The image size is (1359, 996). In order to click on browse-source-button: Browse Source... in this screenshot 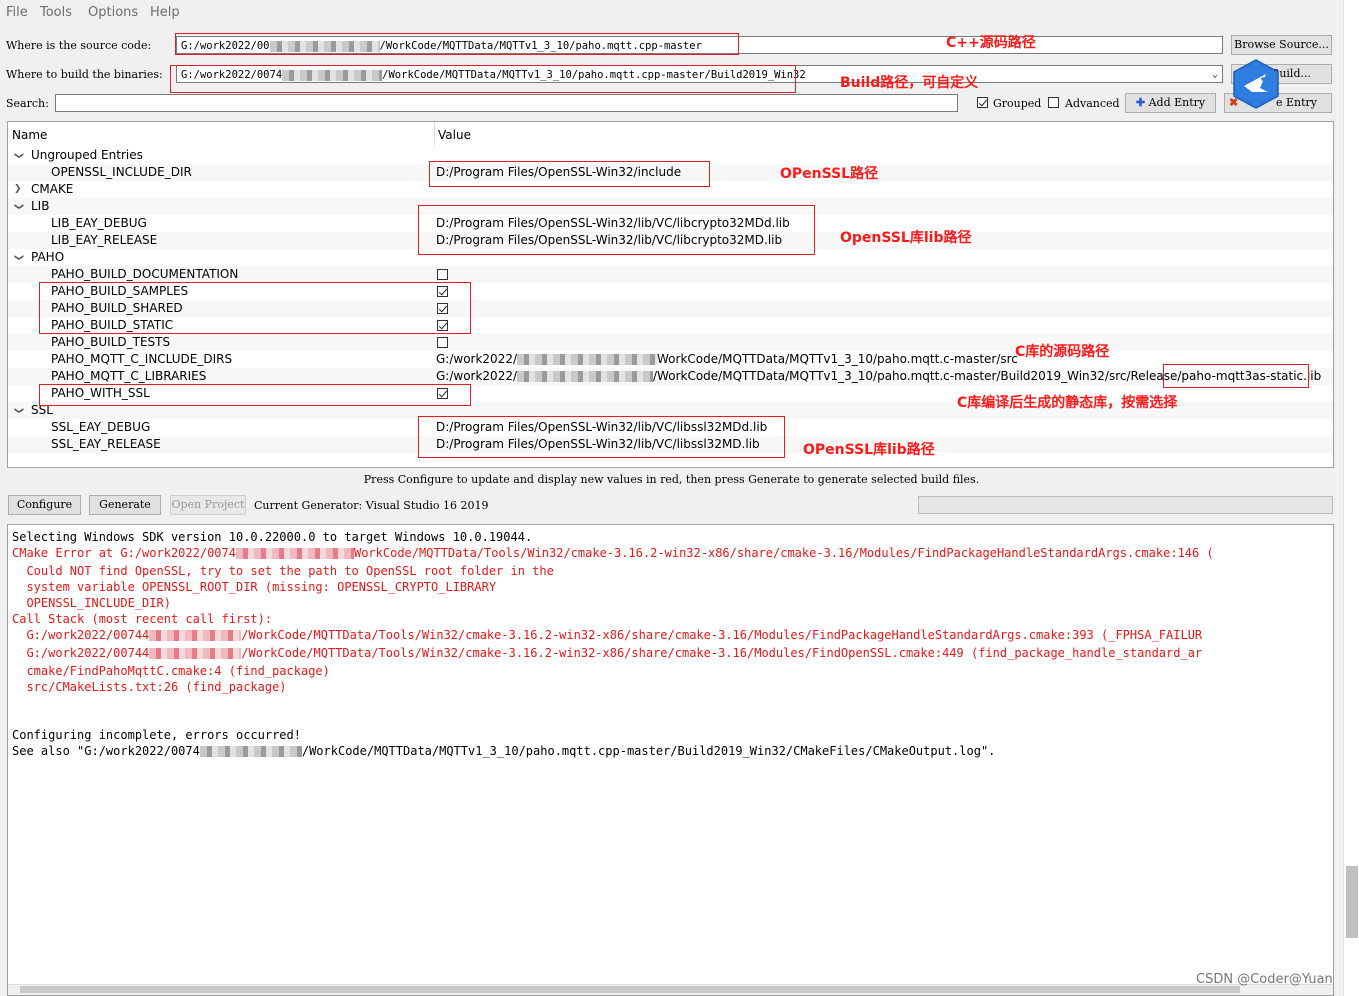, I will do `click(1281, 45)`.